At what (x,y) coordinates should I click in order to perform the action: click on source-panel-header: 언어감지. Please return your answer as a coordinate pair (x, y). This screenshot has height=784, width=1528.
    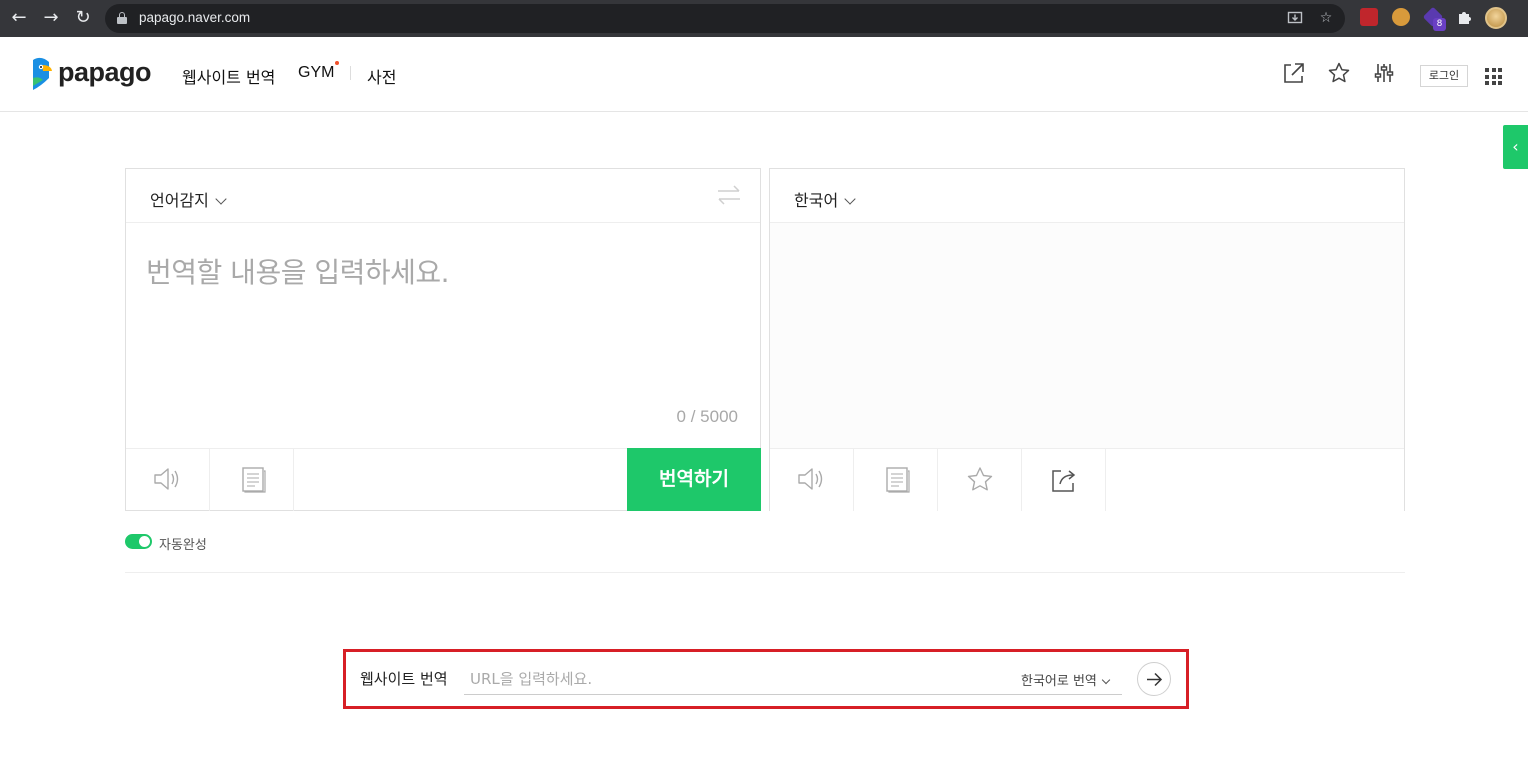
    Looking at the image, I should click on (443, 196).